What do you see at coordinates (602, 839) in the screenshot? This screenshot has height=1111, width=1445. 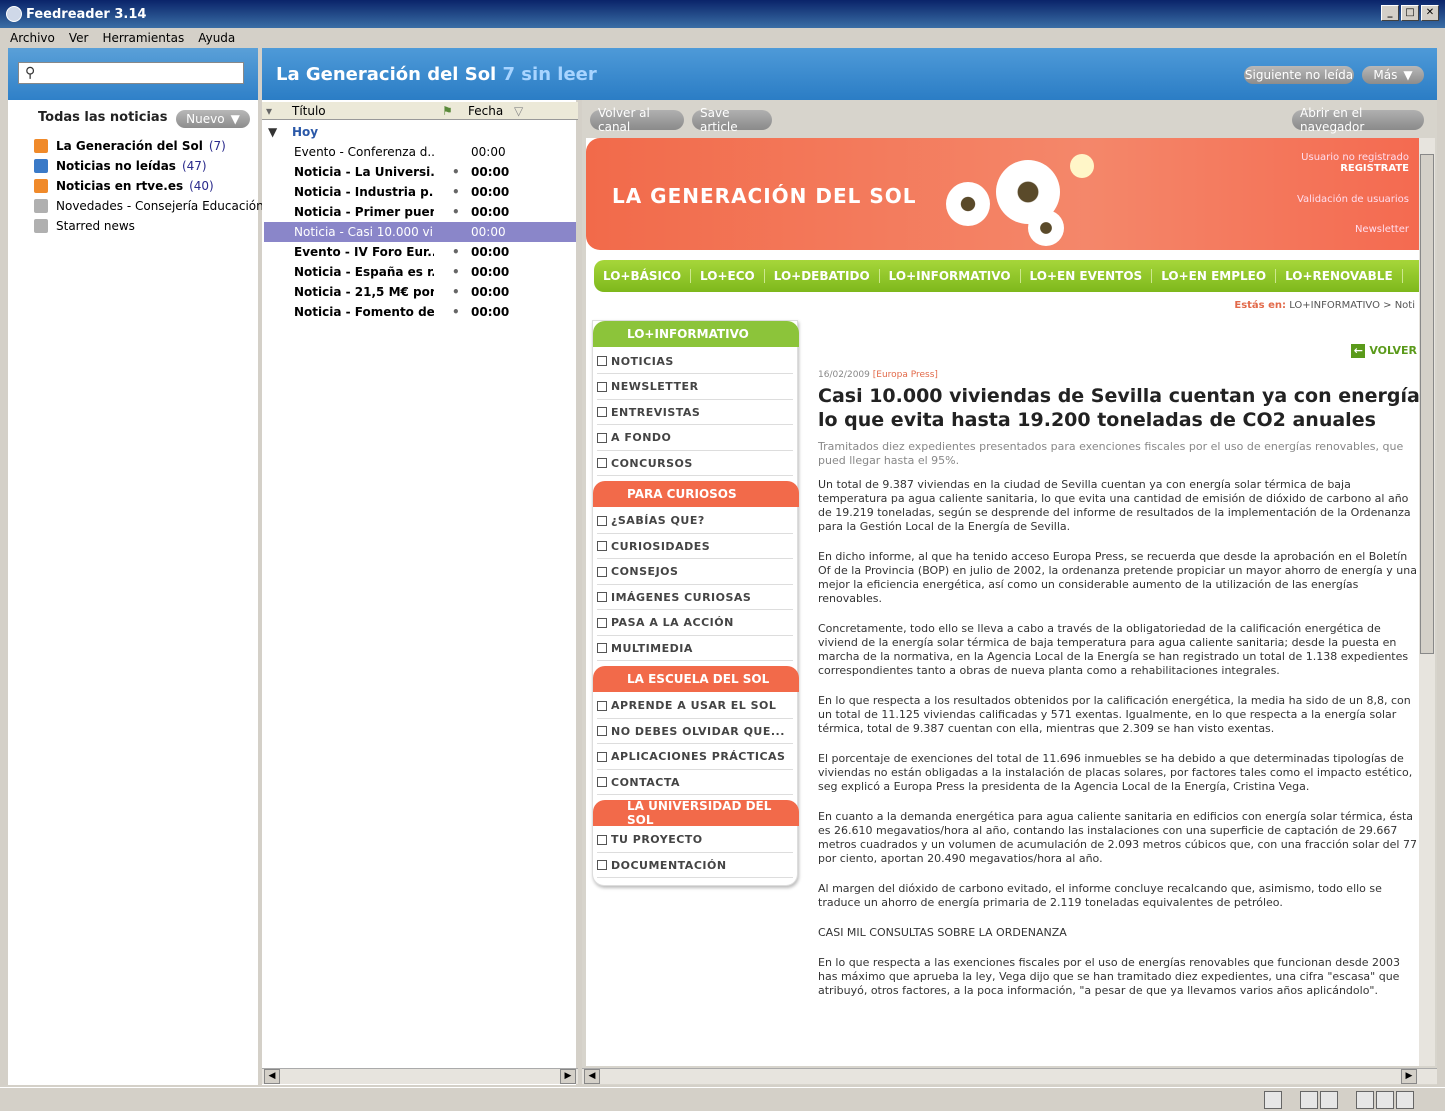 I see `bullet-icon` at bounding box center [602, 839].